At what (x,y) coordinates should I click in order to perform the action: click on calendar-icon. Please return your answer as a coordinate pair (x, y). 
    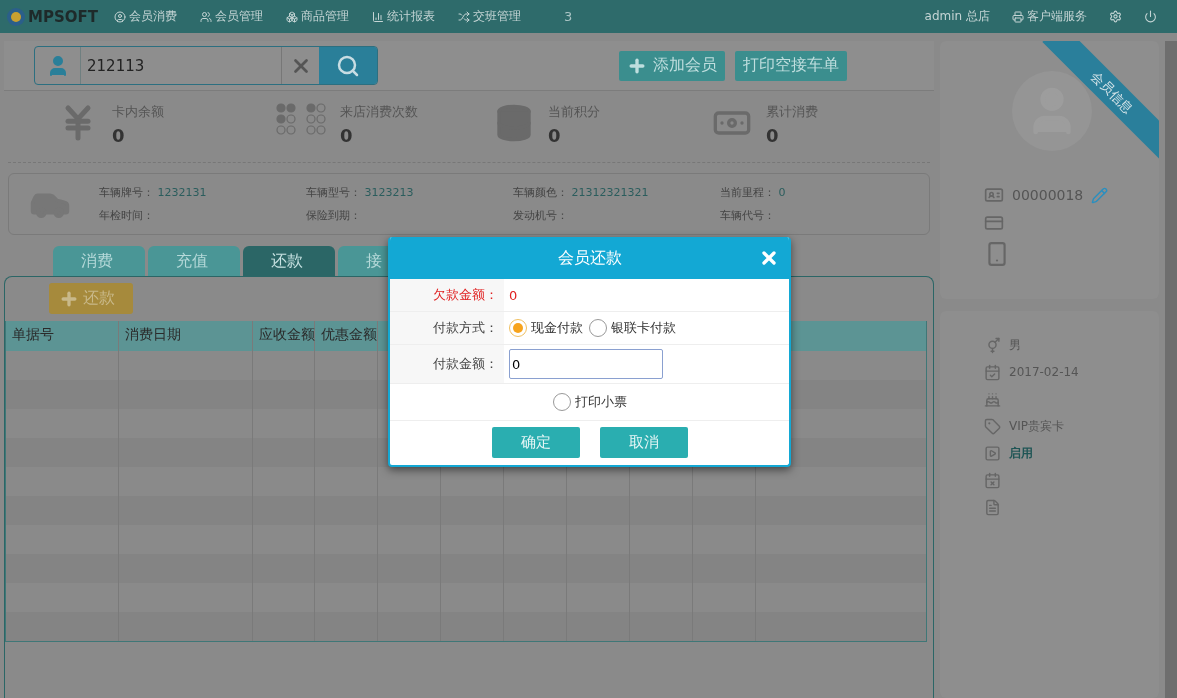
    Looking at the image, I should click on (992, 372).